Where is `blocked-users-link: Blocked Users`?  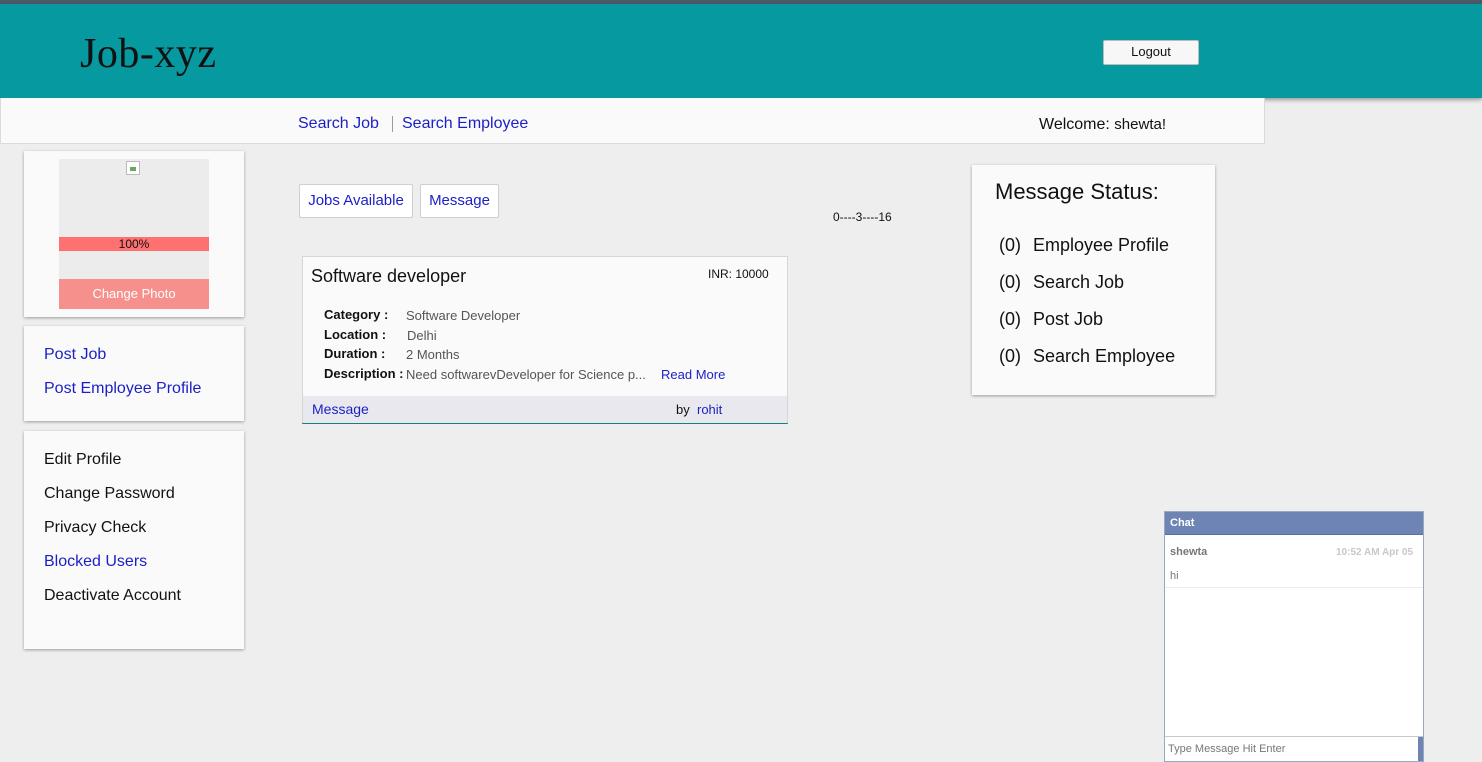 blocked-users-link: Blocked Users is located at coordinates (95, 562).